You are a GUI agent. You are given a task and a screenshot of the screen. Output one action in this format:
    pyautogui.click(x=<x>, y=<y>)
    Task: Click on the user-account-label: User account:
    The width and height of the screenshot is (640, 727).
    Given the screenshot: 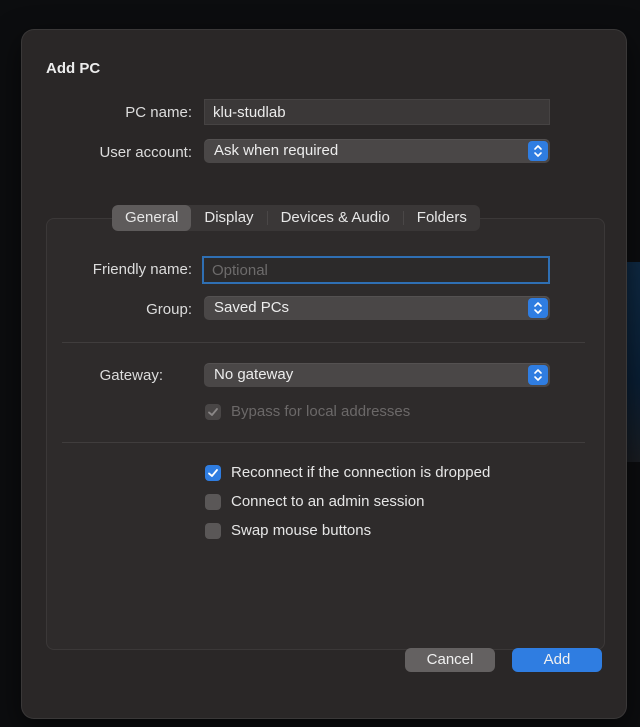 What is the action you would take?
    pyautogui.click(x=145, y=152)
    